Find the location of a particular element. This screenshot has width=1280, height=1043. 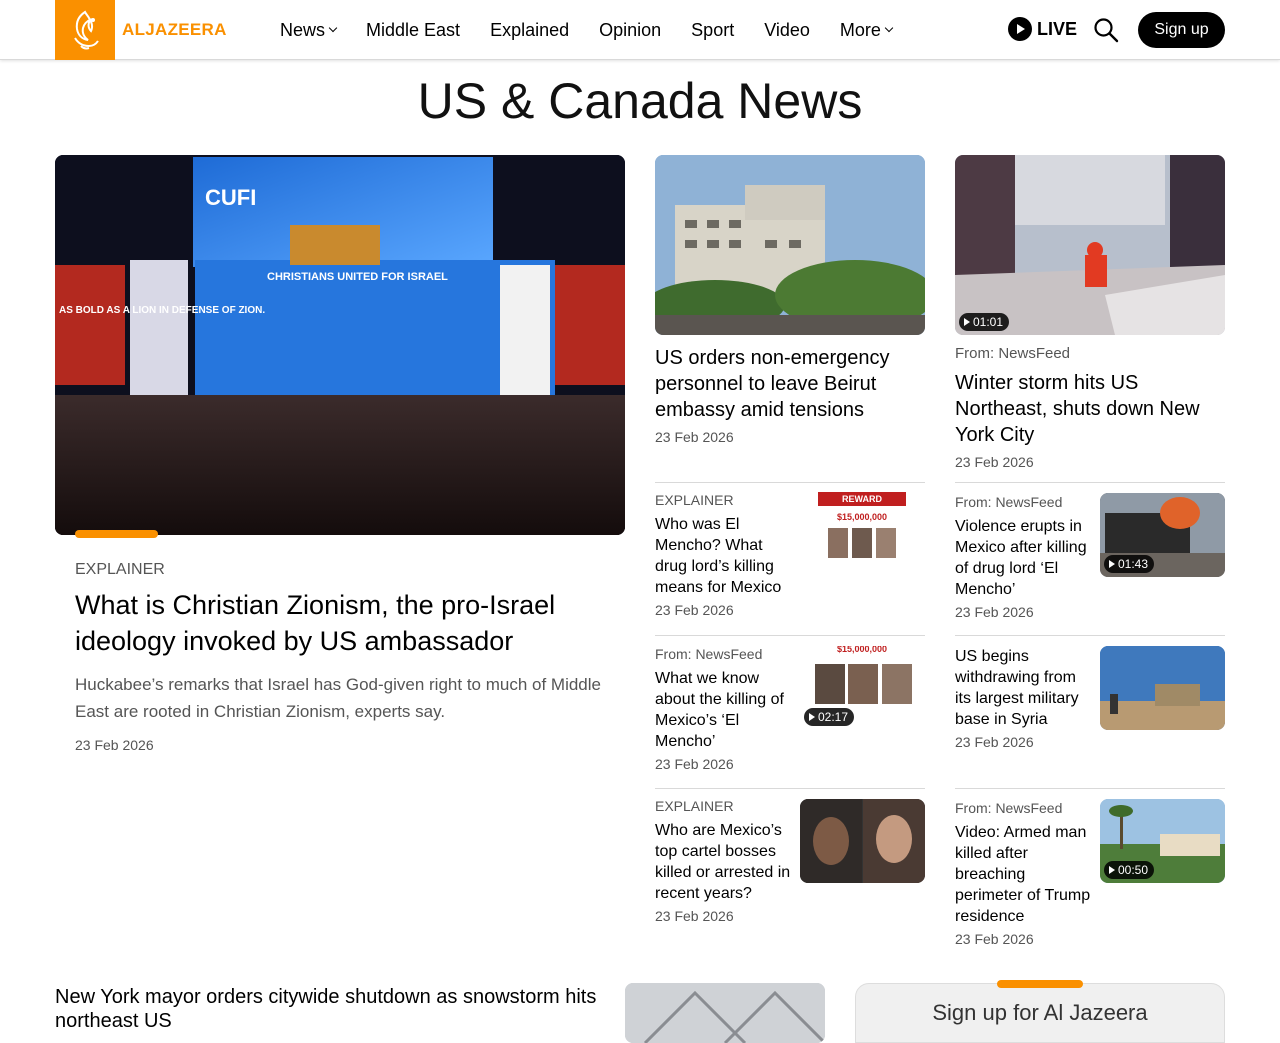

nav-news: News is located at coordinates (309, 30).